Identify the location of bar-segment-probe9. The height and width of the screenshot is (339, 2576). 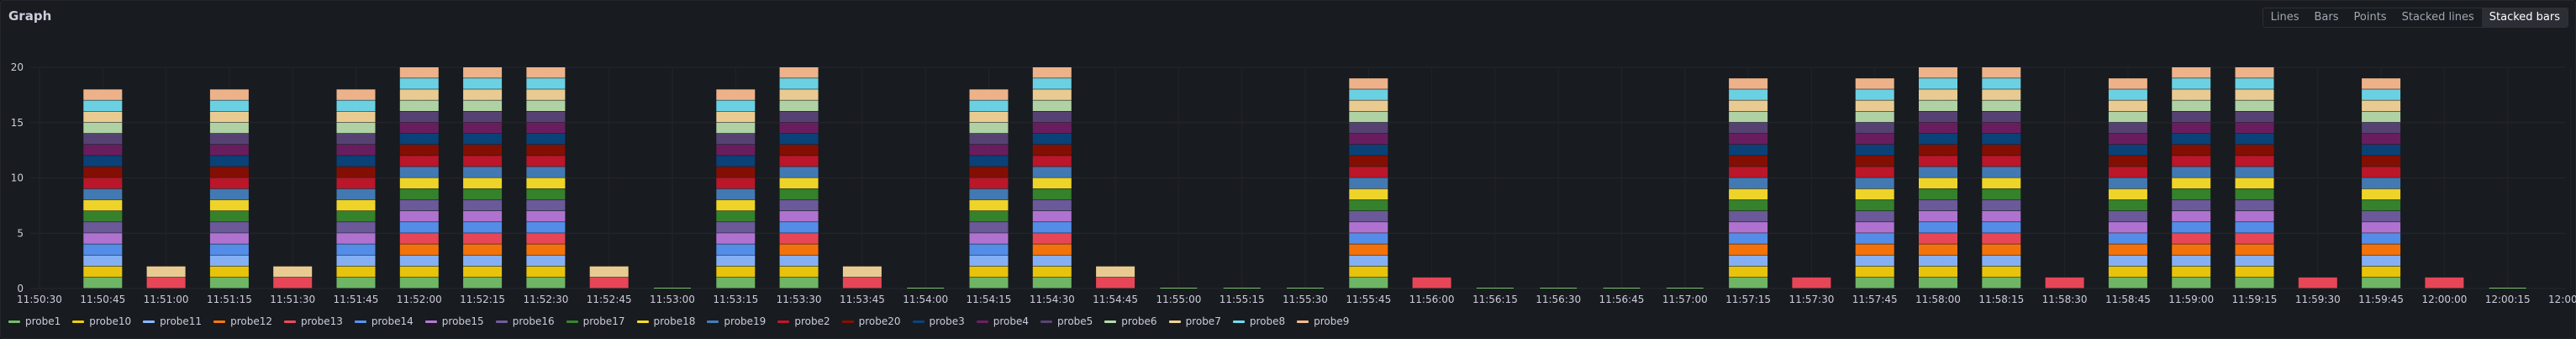
(1052, 72).